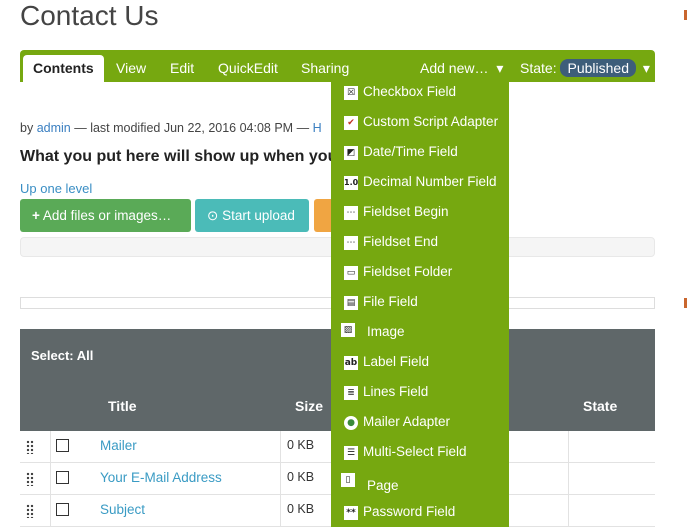 The image size is (687, 530). What do you see at coordinates (54, 128) in the screenshot?
I see `author-link: admin` at bounding box center [54, 128].